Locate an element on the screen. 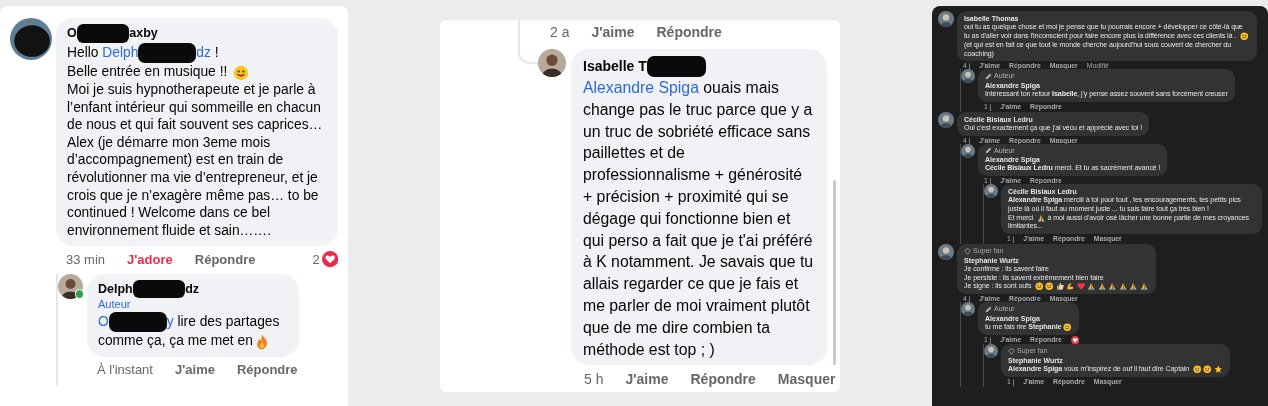 This screenshot has height=406, width=1268. author-name: dz is located at coordinates (192, 289).